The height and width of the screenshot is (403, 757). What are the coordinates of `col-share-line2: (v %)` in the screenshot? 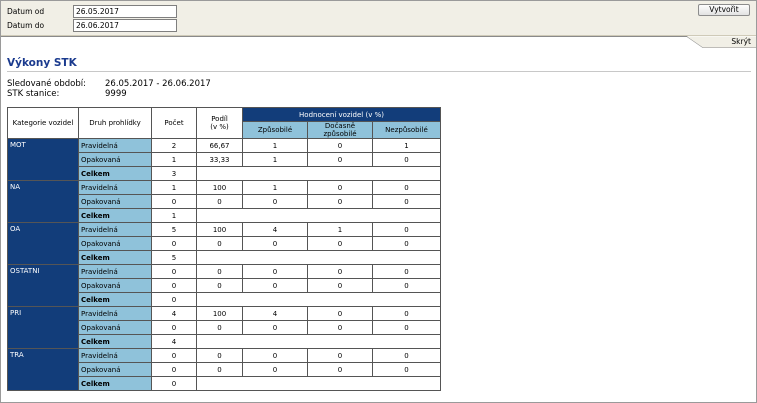 It's located at (219, 127).